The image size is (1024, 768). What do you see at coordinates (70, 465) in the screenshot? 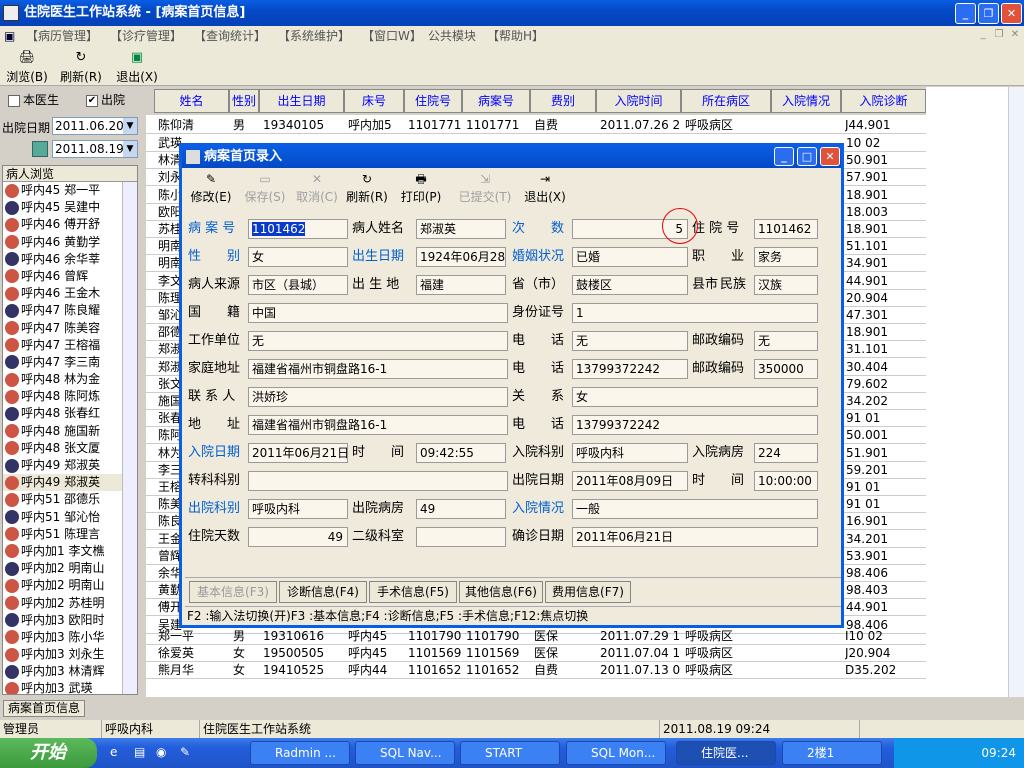
I see `list-item: 呼内49 郑淑英` at bounding box center [70, 465].